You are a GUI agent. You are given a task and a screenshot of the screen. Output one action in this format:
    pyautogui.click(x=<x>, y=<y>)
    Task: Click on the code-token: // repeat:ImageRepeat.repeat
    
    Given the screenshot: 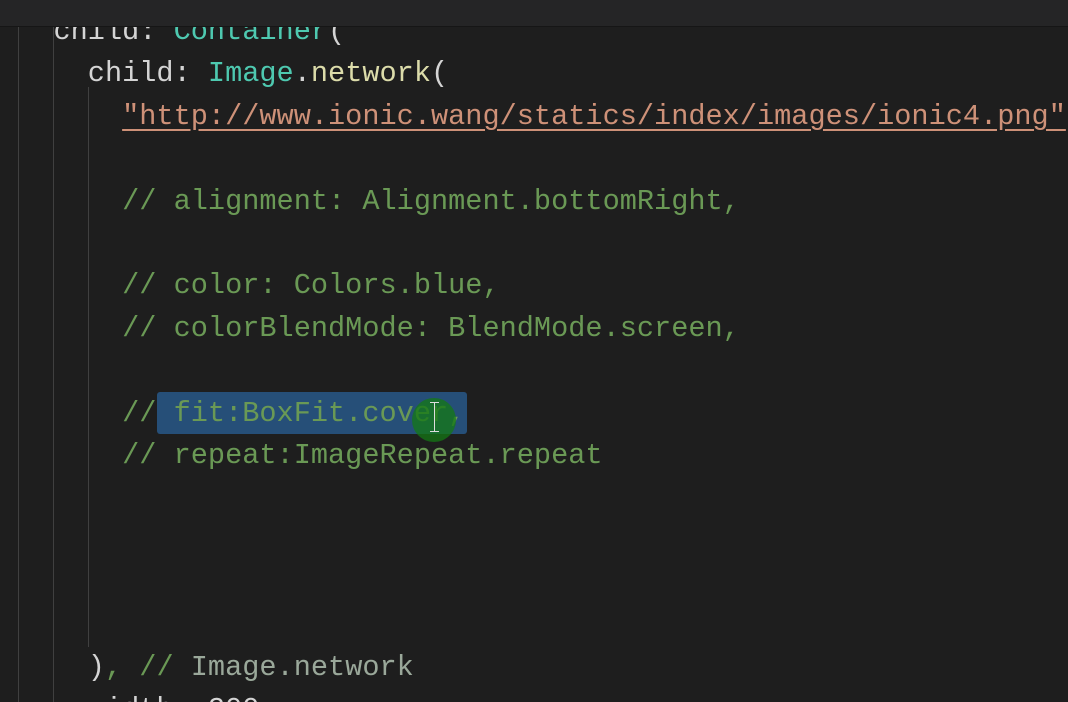 What is the action you would take?
    pyautogui.click(x=362, y=455)
    